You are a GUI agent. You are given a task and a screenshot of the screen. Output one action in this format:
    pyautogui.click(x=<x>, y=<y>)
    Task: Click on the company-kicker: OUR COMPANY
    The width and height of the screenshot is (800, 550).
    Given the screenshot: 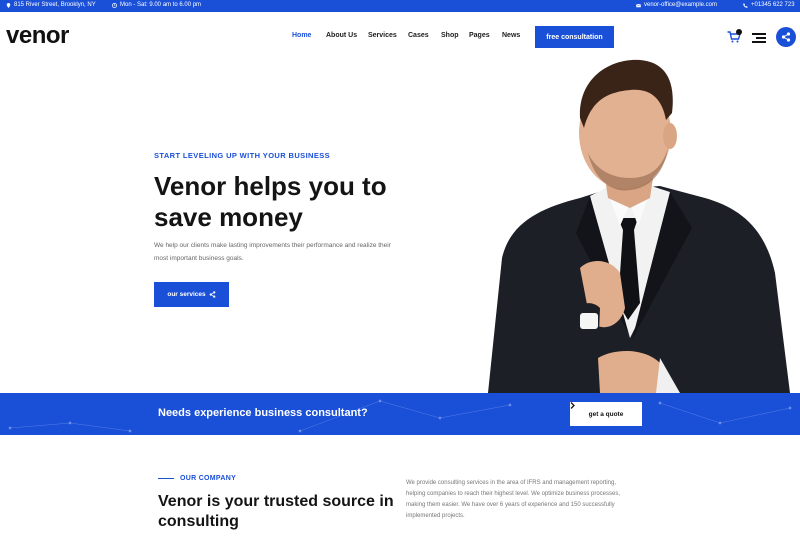 What is the action you would take?
    pyautogui.click(x=197, y=478)
    